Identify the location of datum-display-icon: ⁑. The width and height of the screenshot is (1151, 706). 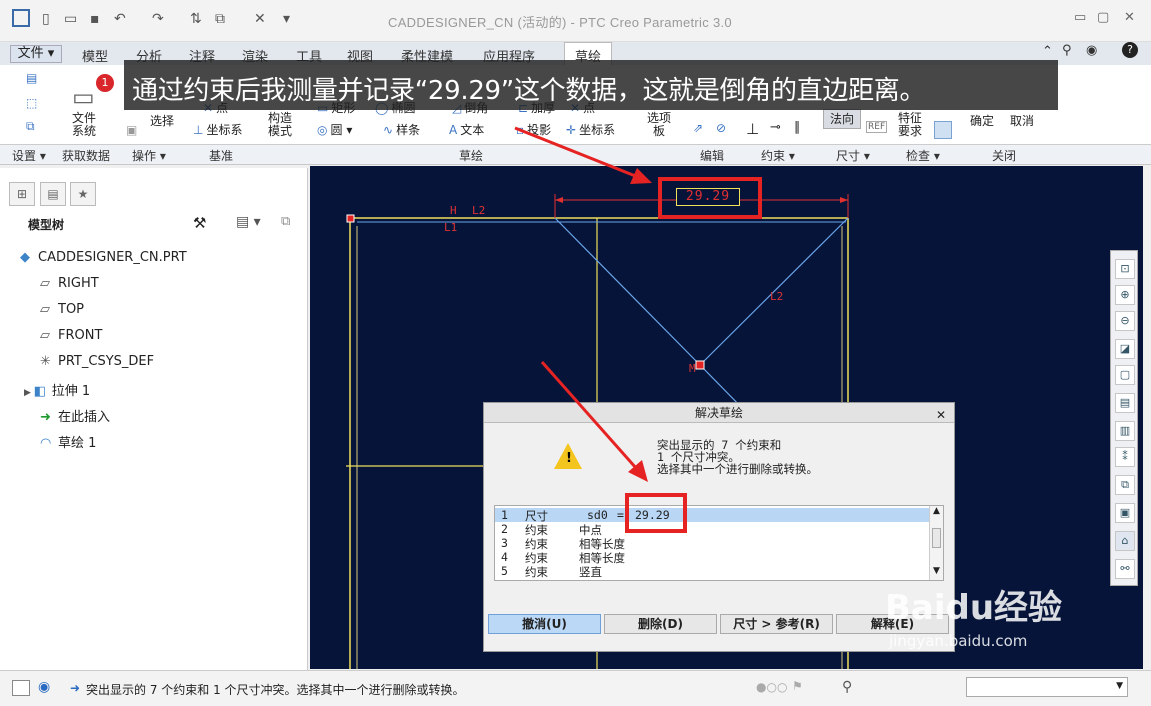
(1125, 457).